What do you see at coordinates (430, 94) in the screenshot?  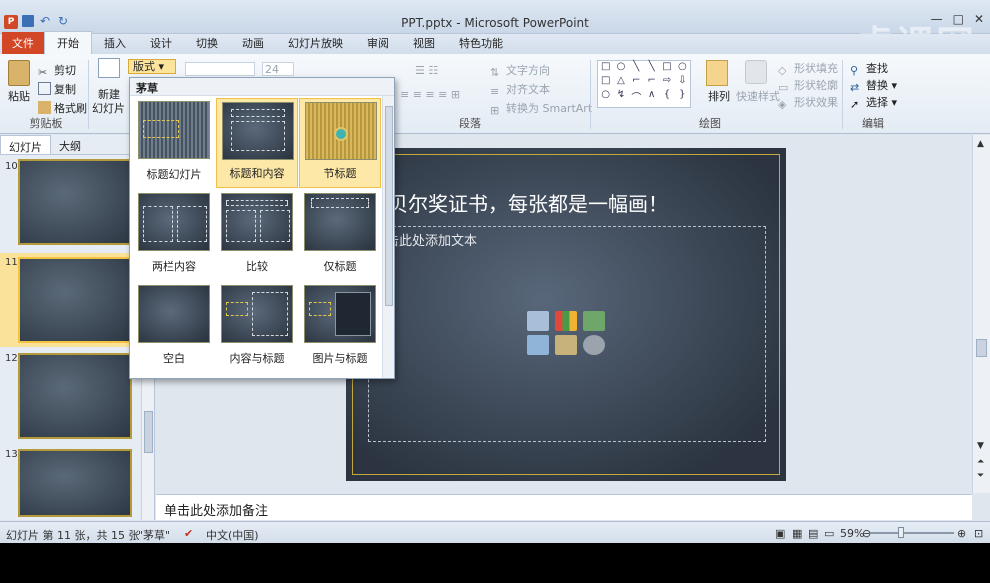 I see `align-icons: ≡ ≡ ≡ ≡ ⊞` at bounding box center [430, 94].